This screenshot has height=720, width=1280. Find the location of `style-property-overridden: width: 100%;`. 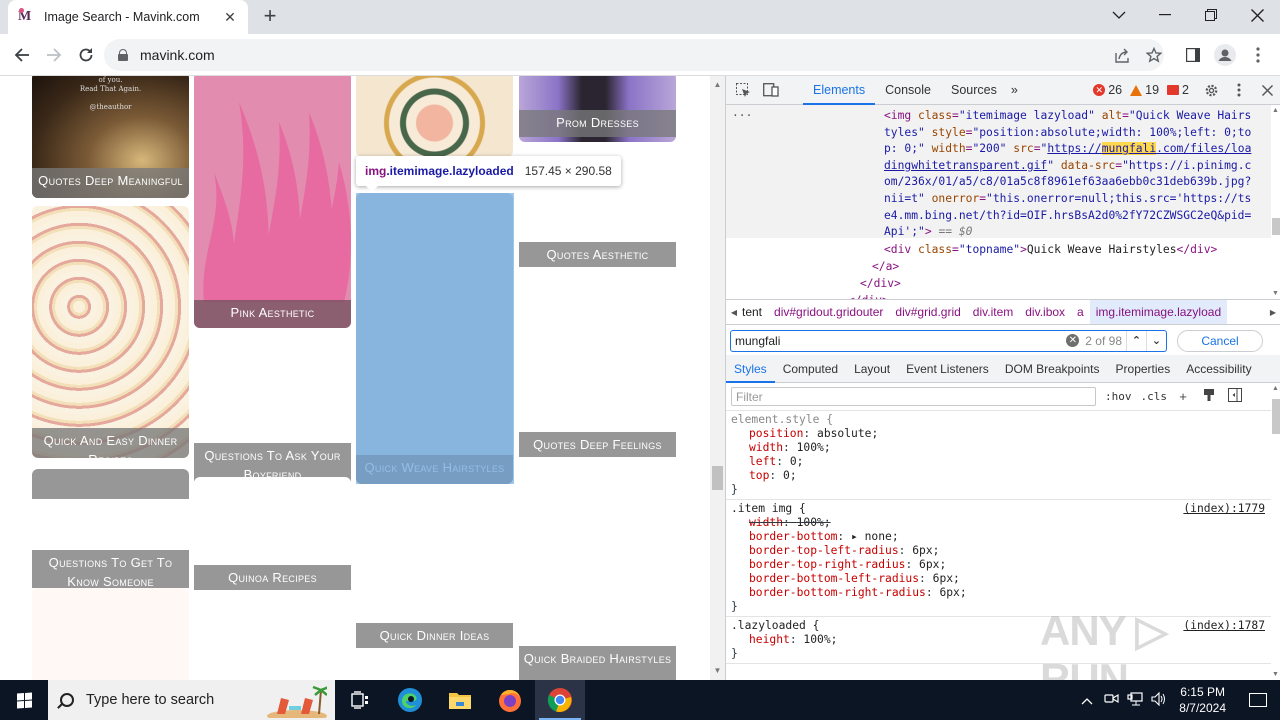

style-property-overridden: width: 100%; is located at coordinates (998, 523).